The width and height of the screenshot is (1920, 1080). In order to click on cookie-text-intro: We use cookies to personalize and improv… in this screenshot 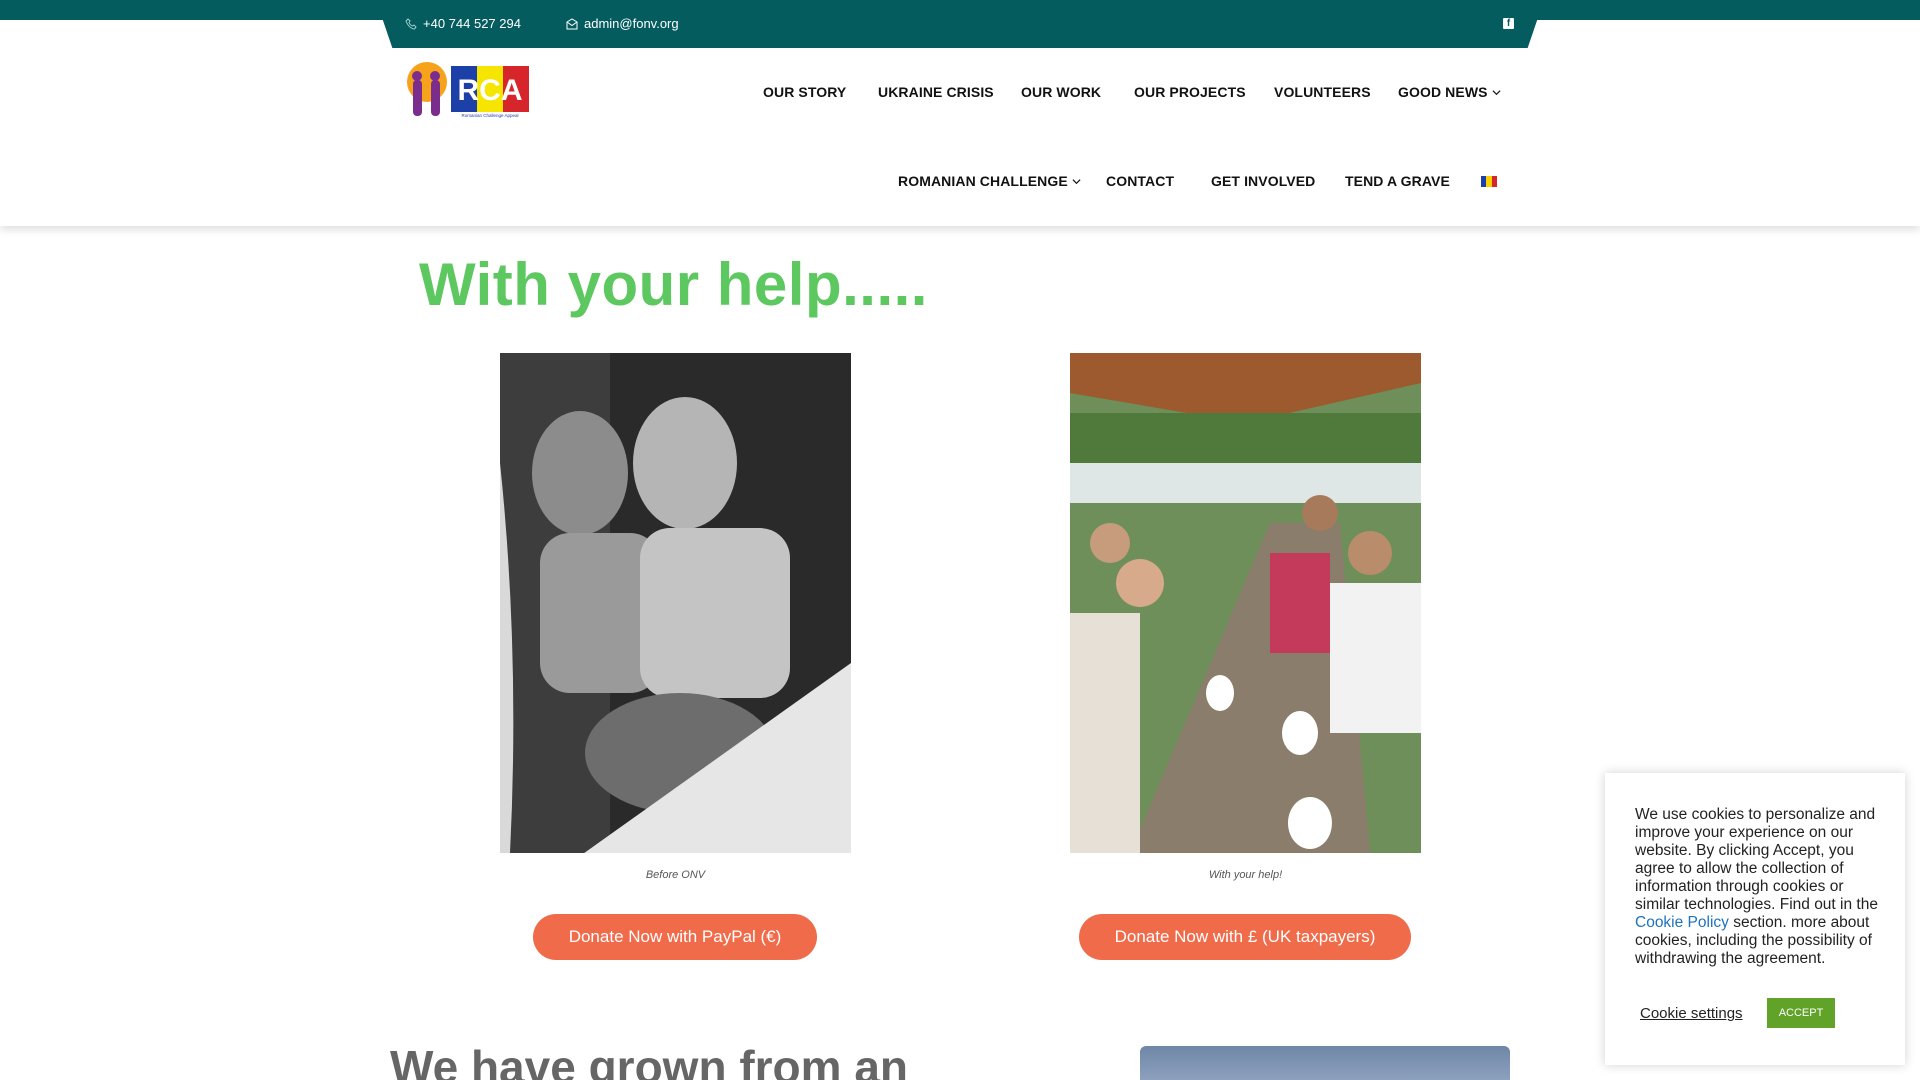, I will do `click(1756, 859)`.